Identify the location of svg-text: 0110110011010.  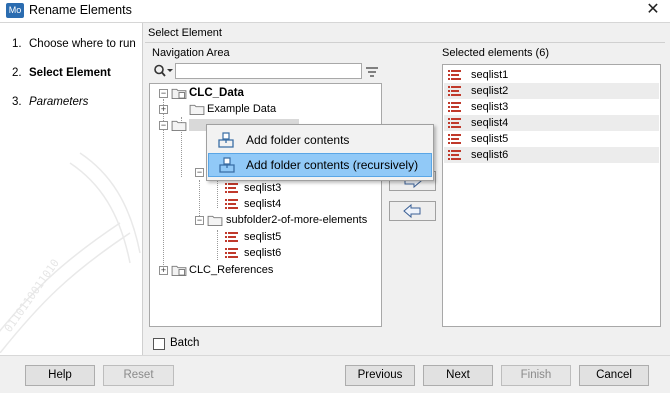
(32, 296).